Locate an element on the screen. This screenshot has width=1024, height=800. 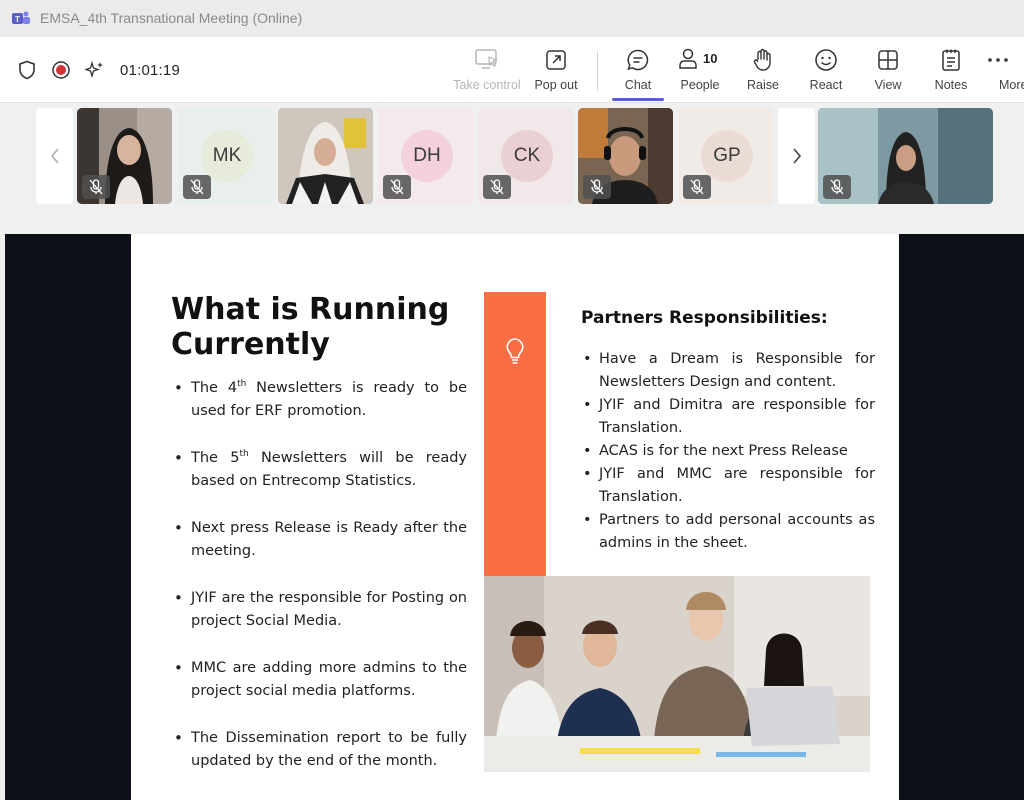
svg-text: T is located at coordinates (17, 19).